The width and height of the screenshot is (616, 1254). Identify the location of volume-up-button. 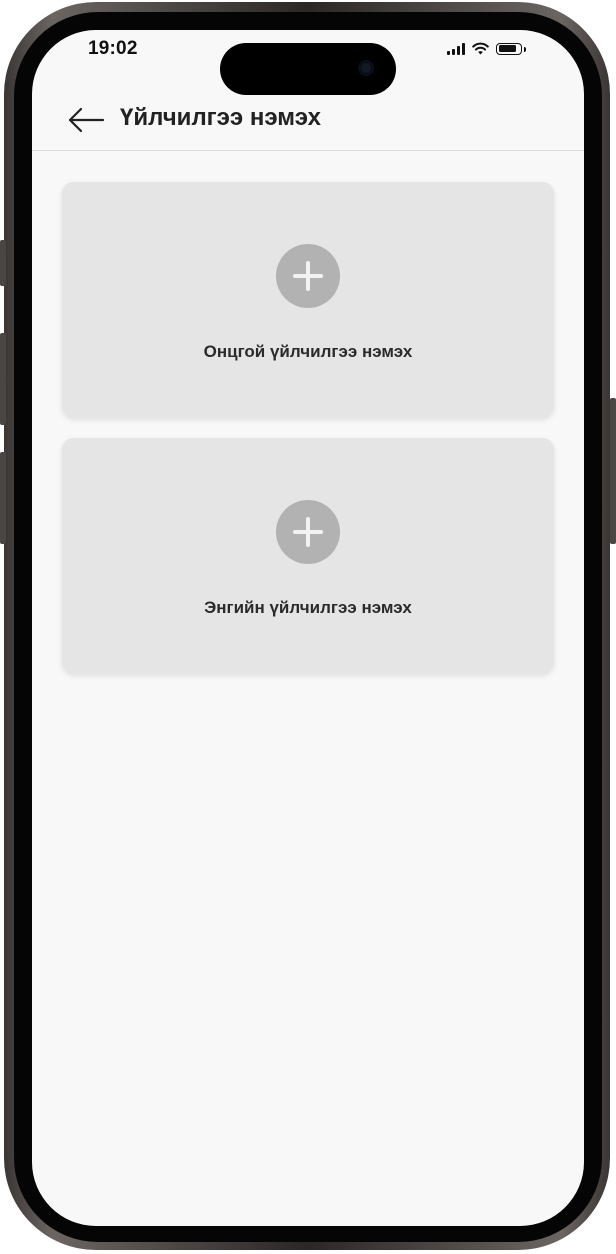
(3, 379).